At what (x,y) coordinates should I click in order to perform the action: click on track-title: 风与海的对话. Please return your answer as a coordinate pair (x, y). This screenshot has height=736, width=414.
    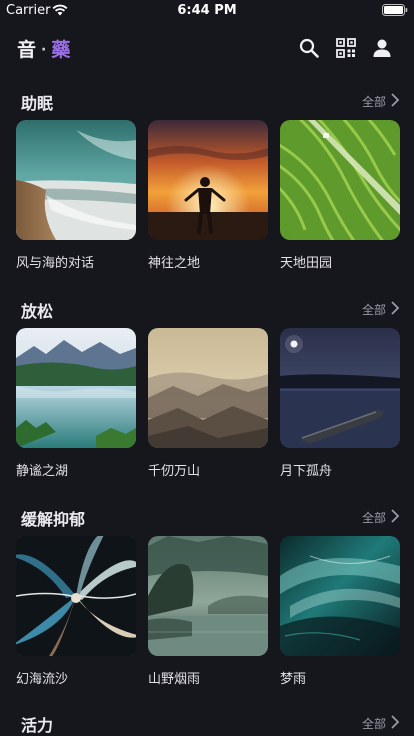
    Looking at the image, I should click on (55, 263).